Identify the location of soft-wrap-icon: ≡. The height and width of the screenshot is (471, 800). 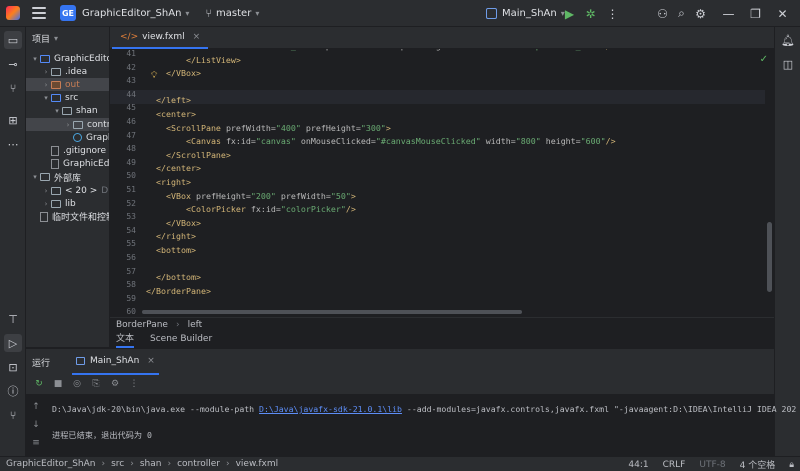
(36, 443).